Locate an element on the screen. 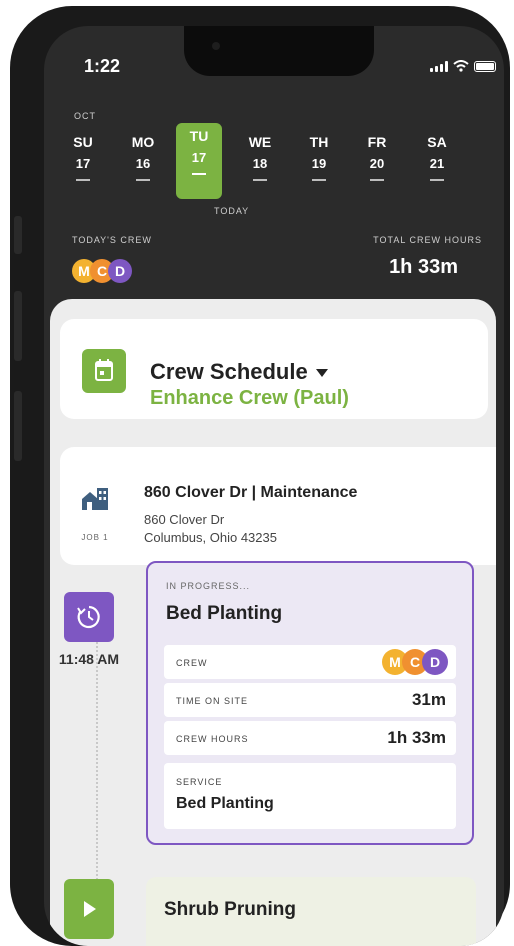  next-task-title: Shrub Pruning is located at coordinates (230, 909).